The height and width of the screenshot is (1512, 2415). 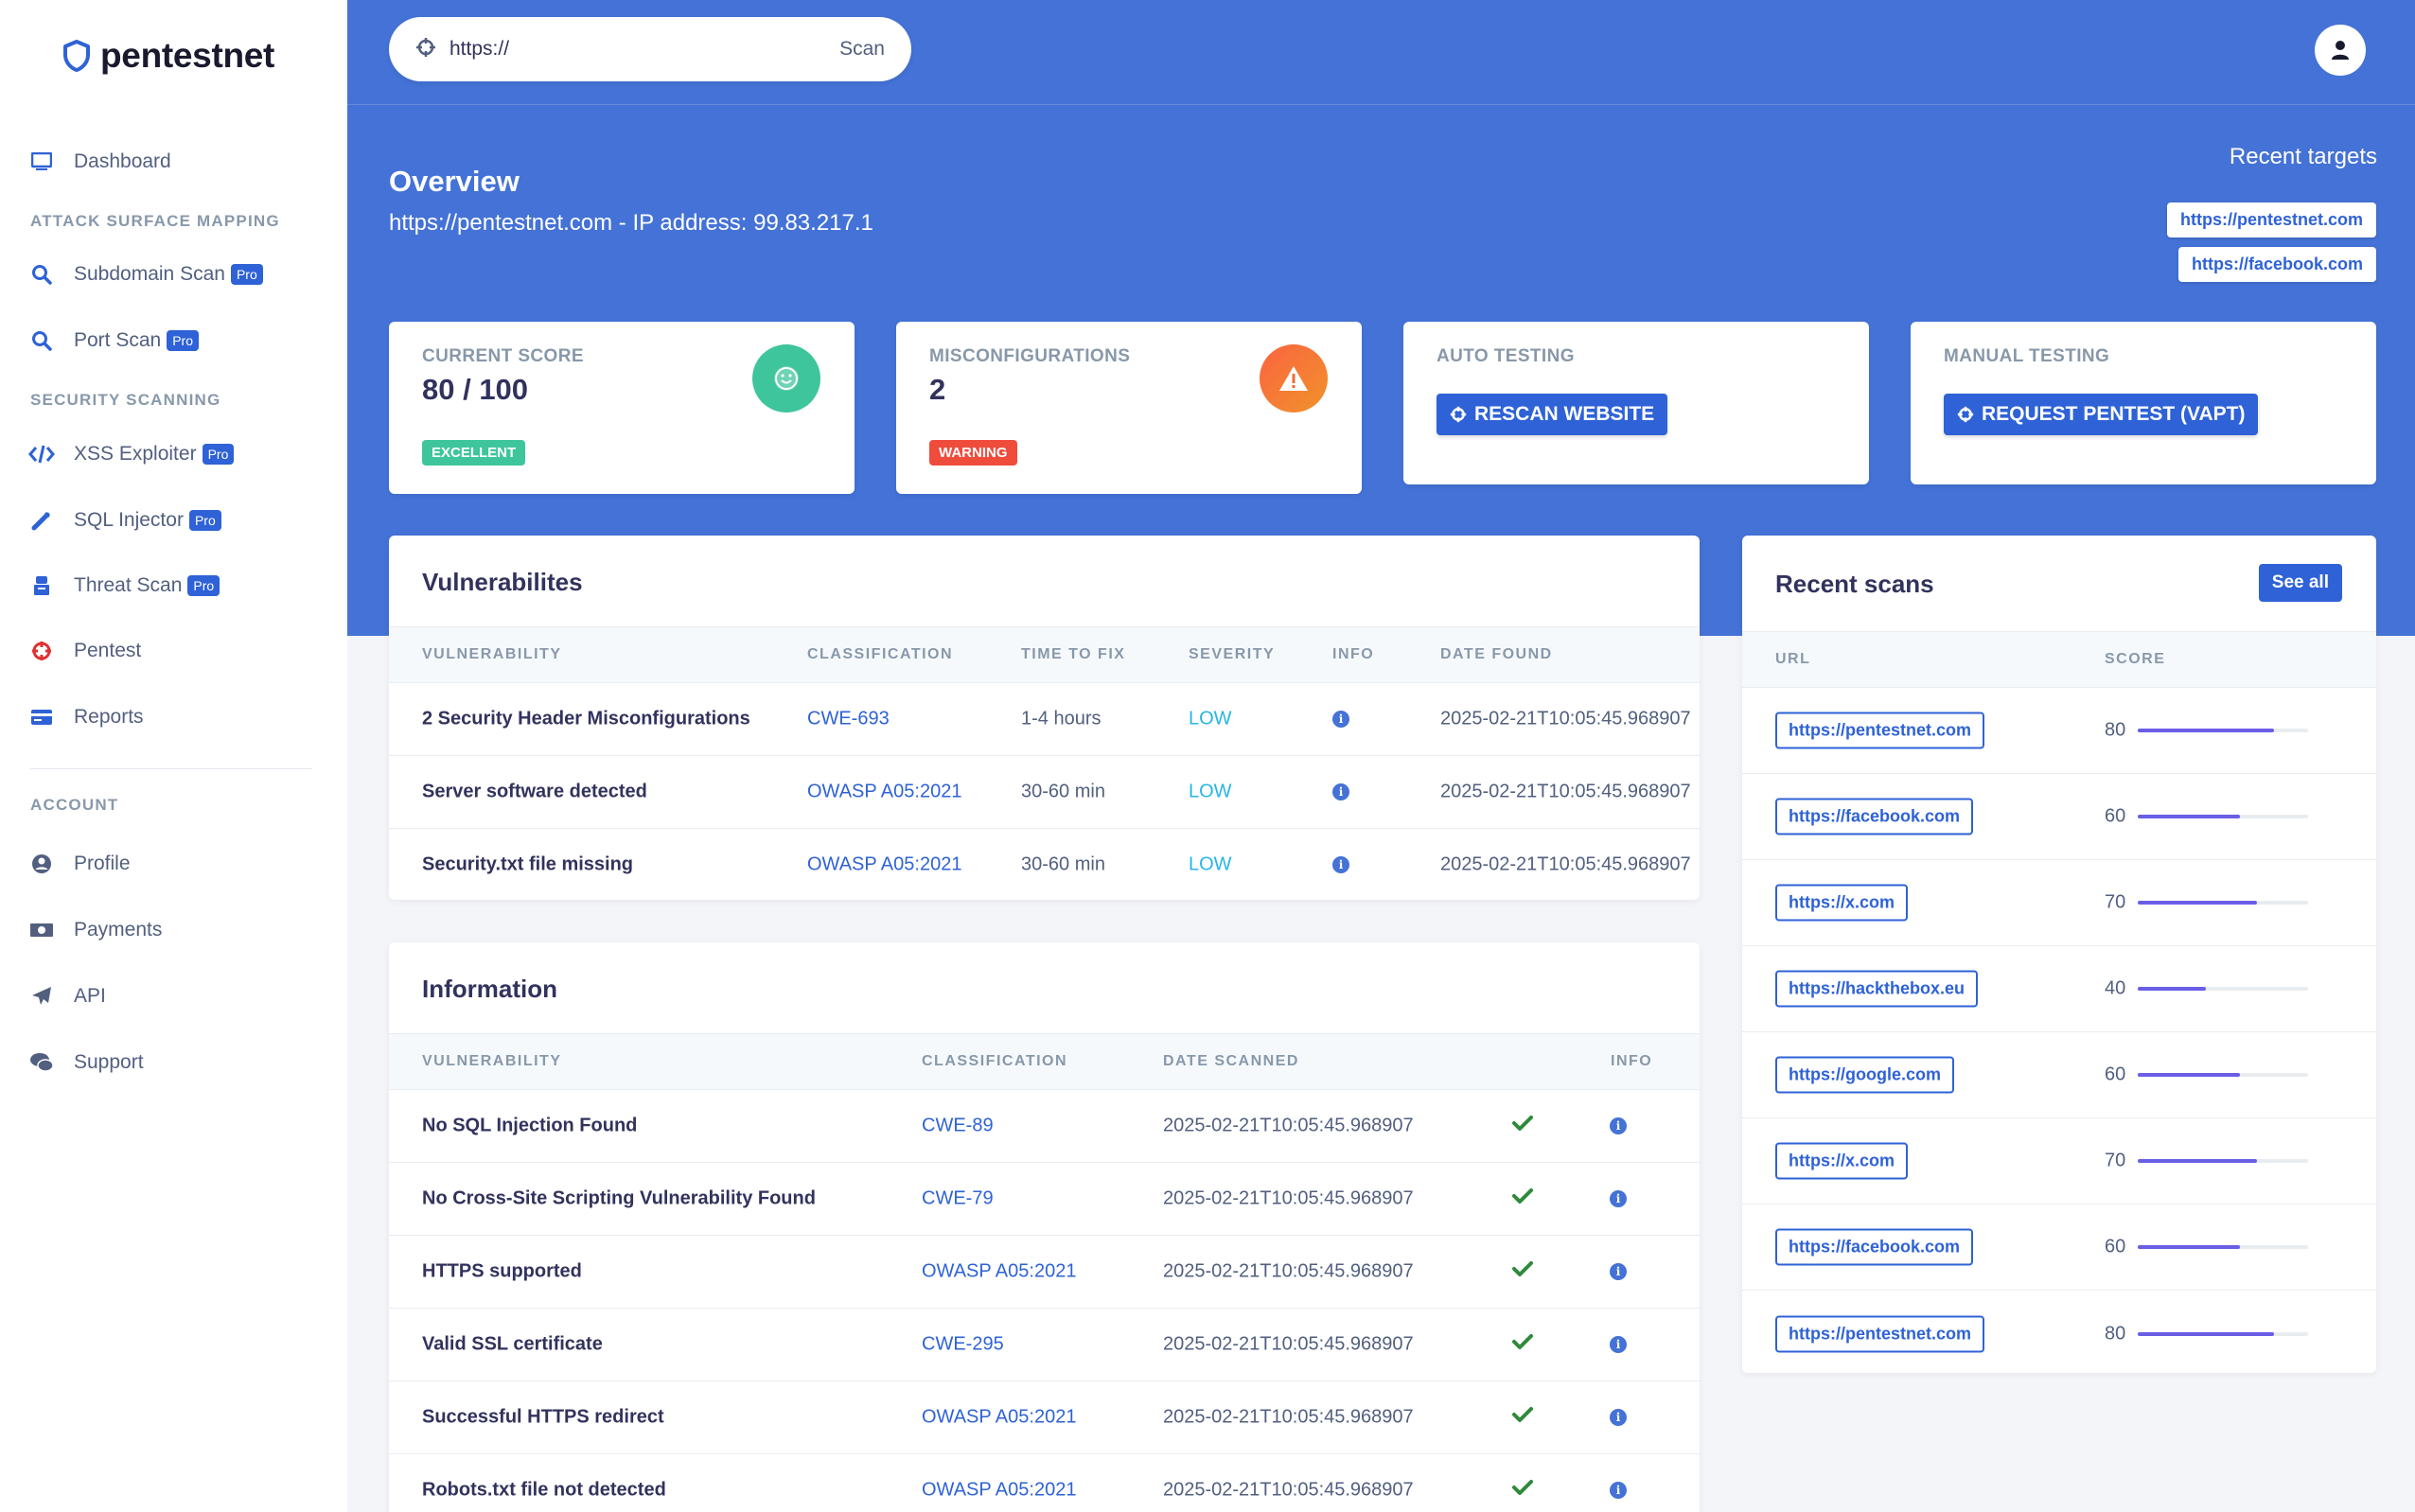 What do you see at coordinates (114, 341) in the screenshot?
I see `sidebar-item-port-scan: Port Scan Pro` at bounding box center [114, 341].